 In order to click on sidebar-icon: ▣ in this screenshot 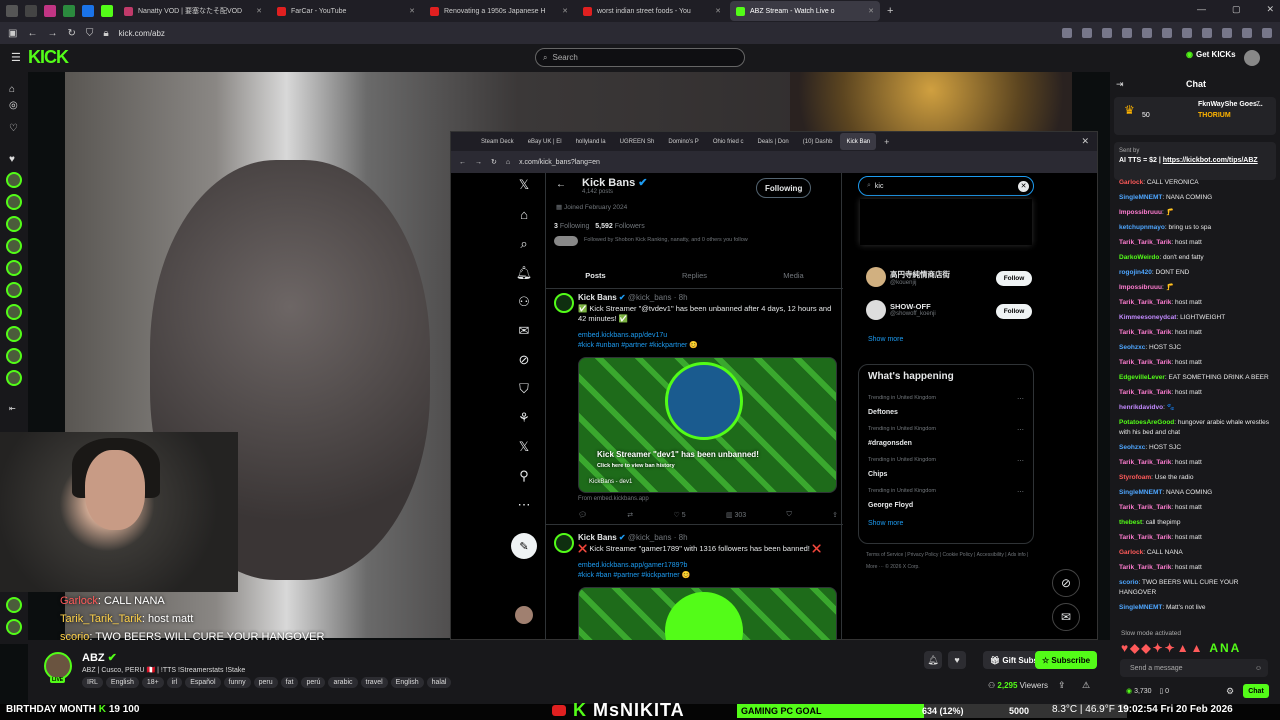, I will do `click(12, 33)`.